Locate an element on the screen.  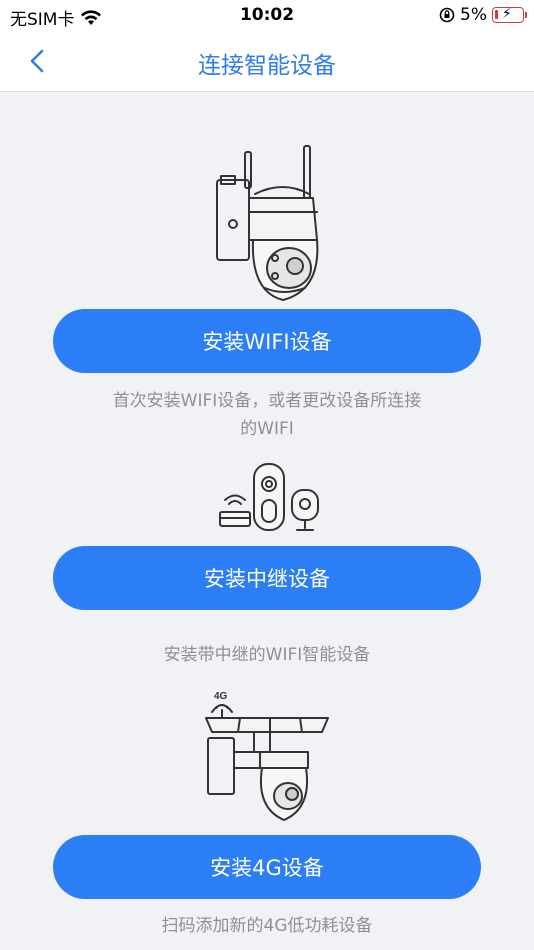
battery-percent: 5% is located at coordinates (473, 15).